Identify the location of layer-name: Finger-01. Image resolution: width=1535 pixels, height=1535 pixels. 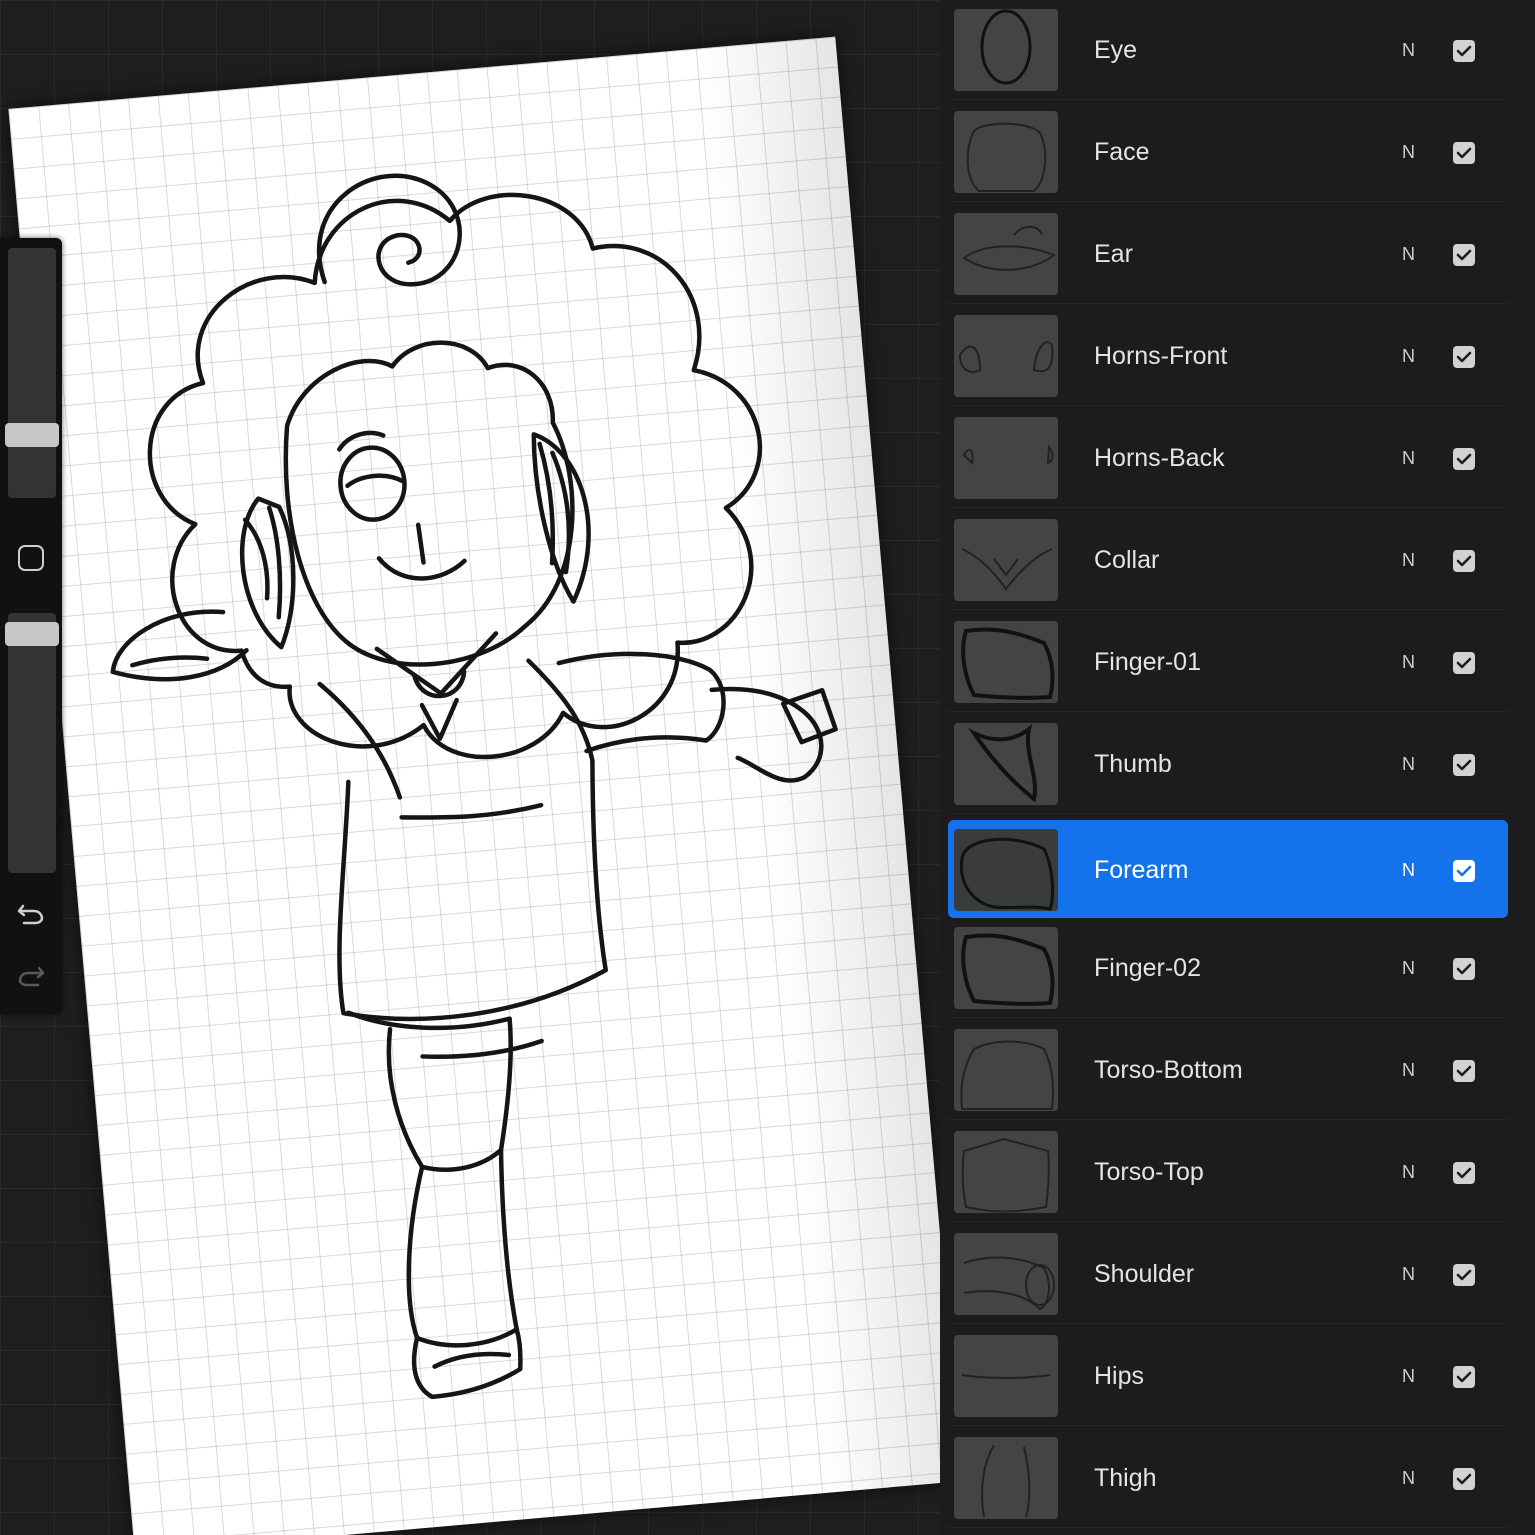
(1147, 662).